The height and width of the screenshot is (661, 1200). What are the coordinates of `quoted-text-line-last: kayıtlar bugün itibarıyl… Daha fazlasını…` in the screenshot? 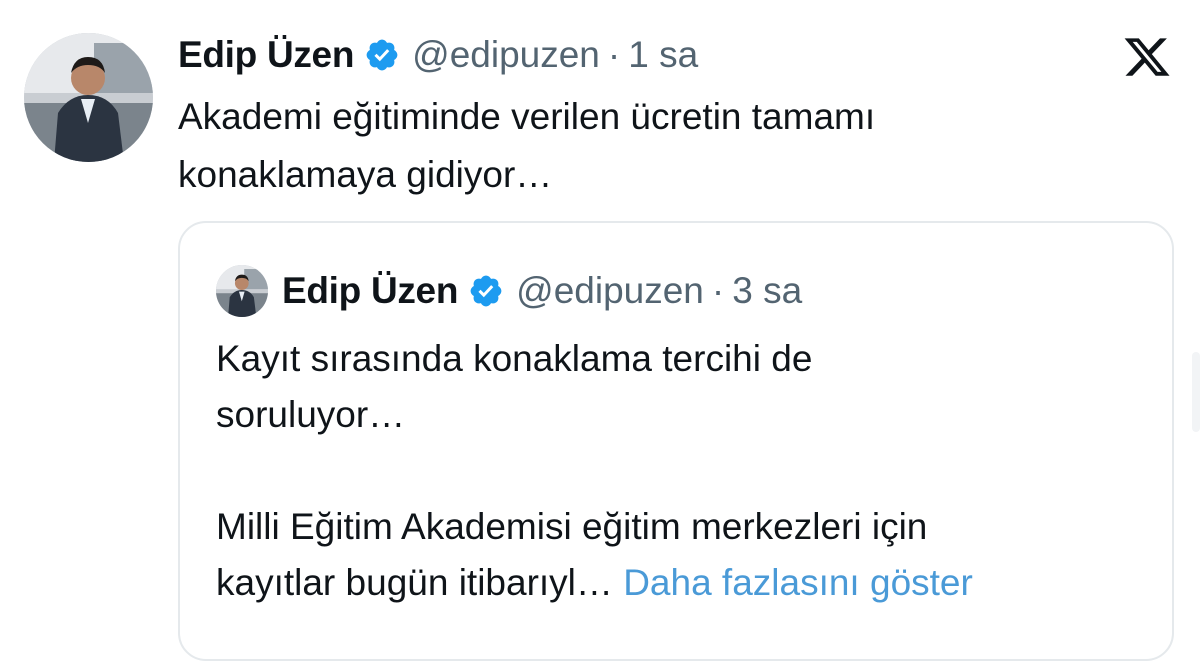 It's located at (676, 583).